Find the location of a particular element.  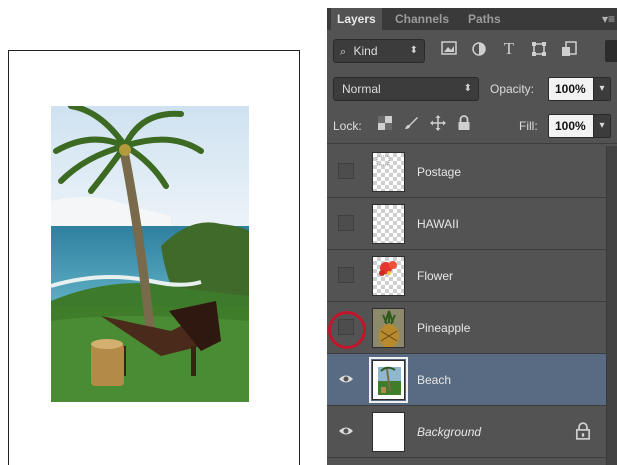

adjustment-filter-icon is located at coordinates (479, 51).